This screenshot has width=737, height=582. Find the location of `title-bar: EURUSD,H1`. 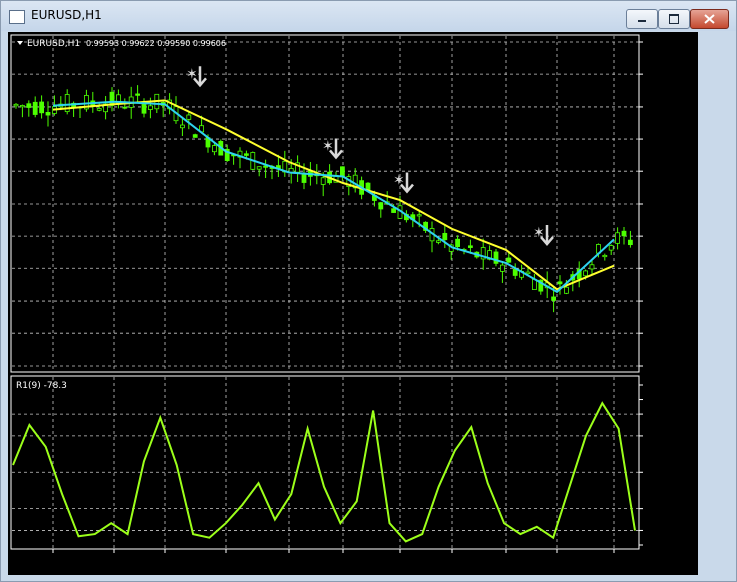

title-bar: EURUSD,H1 is located at coordinates (368, 16).